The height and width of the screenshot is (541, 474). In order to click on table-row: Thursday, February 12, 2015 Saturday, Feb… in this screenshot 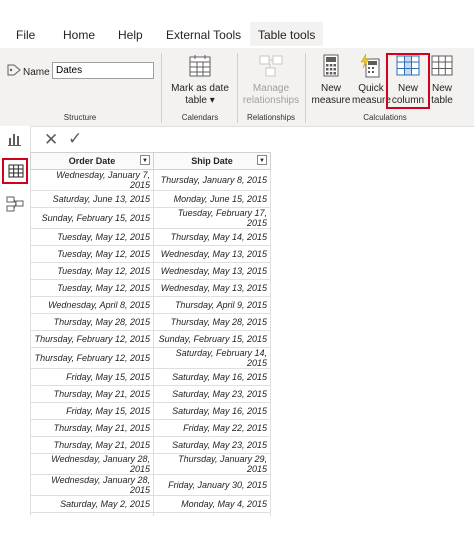, I will do `click(150, 358)`.